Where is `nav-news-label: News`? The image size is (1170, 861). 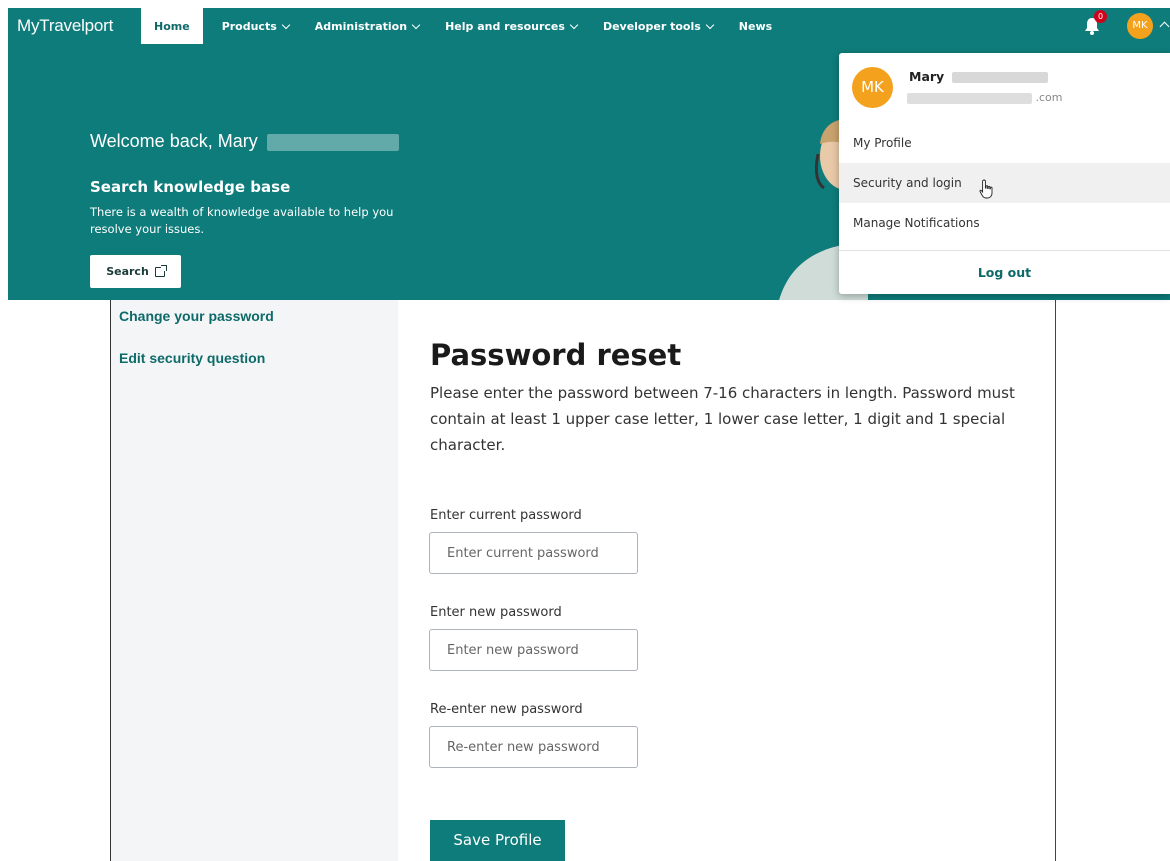 nav-news-label: News is located at coordinates (755, 26).